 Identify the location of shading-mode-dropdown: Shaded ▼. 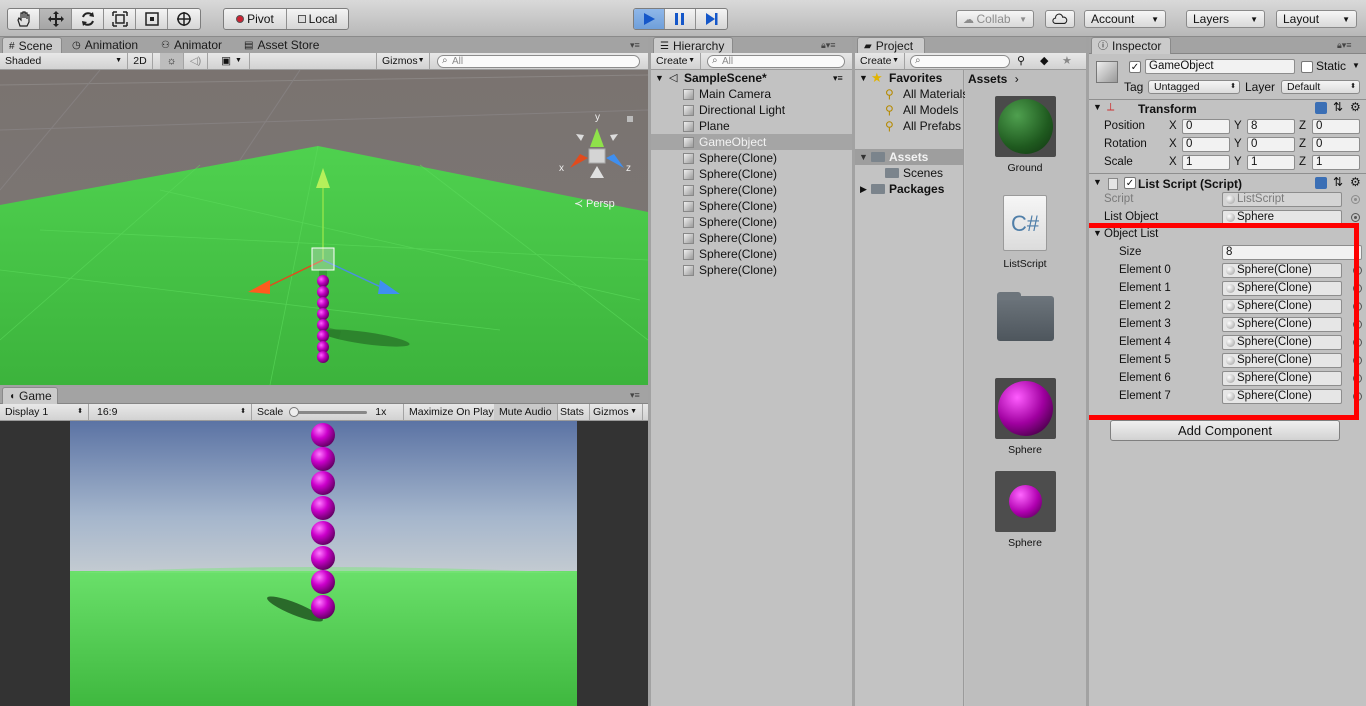
(64, 61).